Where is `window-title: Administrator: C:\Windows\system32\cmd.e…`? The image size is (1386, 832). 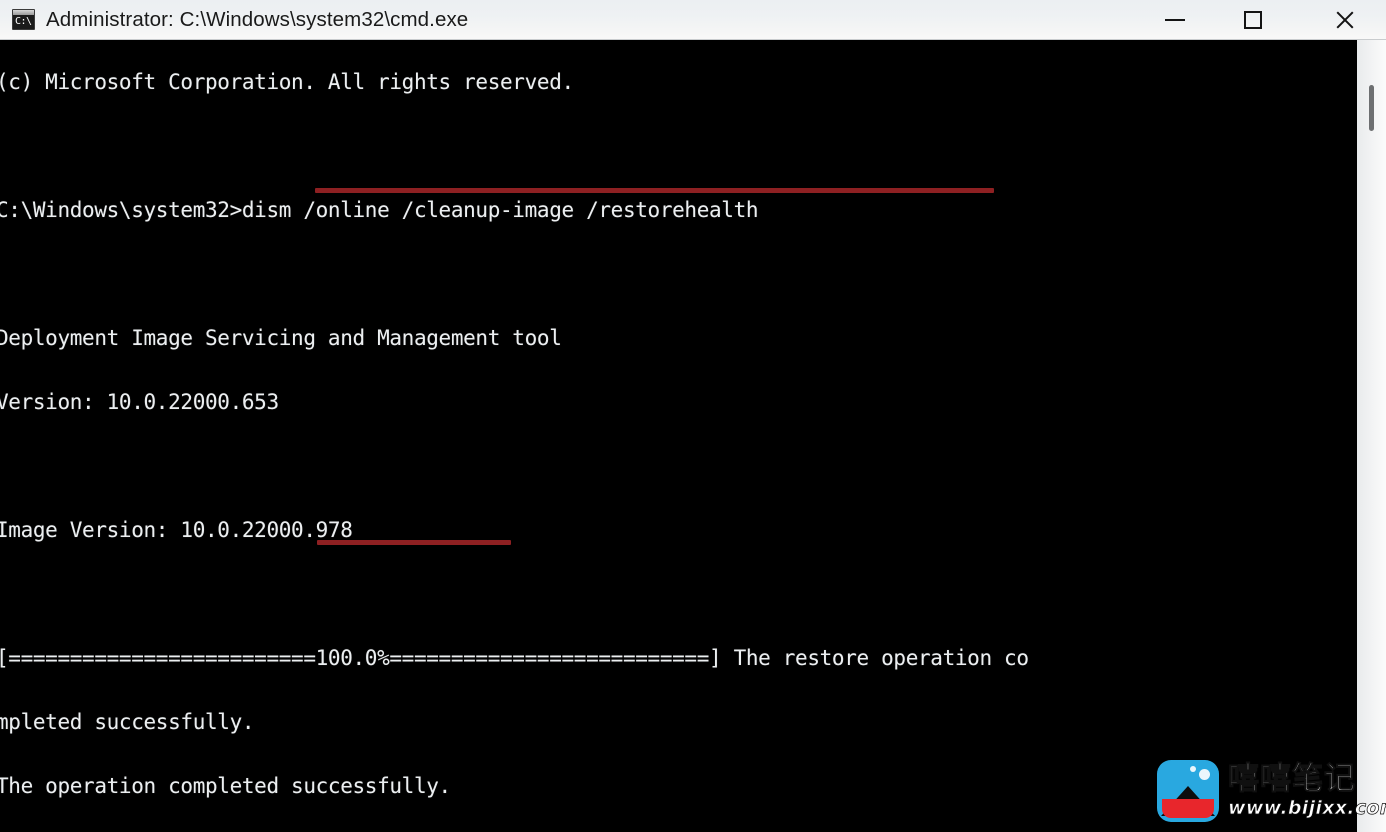
window-title: Administrator: C:\Windows\system32\cmd.e… is located at coordinates (257, 19).